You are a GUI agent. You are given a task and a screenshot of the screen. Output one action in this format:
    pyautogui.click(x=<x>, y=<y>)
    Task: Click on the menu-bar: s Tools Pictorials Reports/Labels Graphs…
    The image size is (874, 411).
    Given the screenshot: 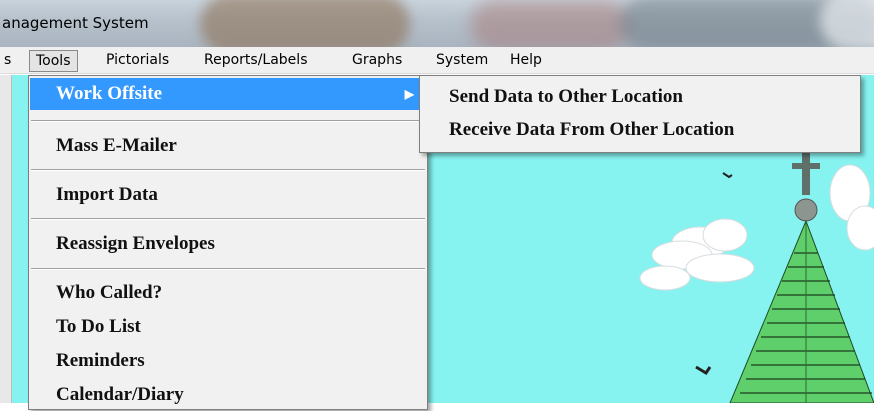 What is the action you would take?
    pyautogui.click(x=437, y=60)
    